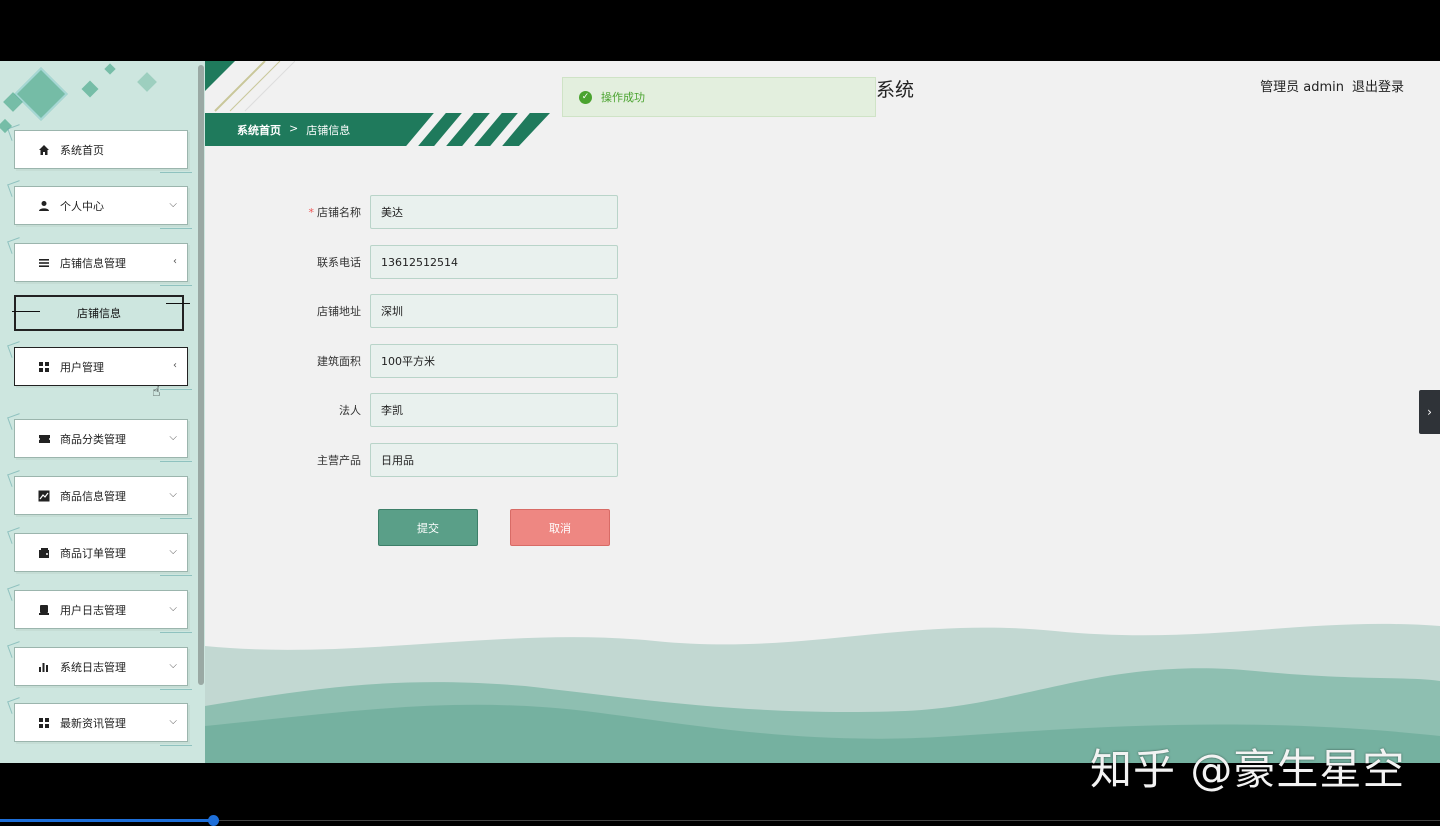 The image size is (1440, 826). I want to click on chevron-right-icon: ›, so click(1429, 412).